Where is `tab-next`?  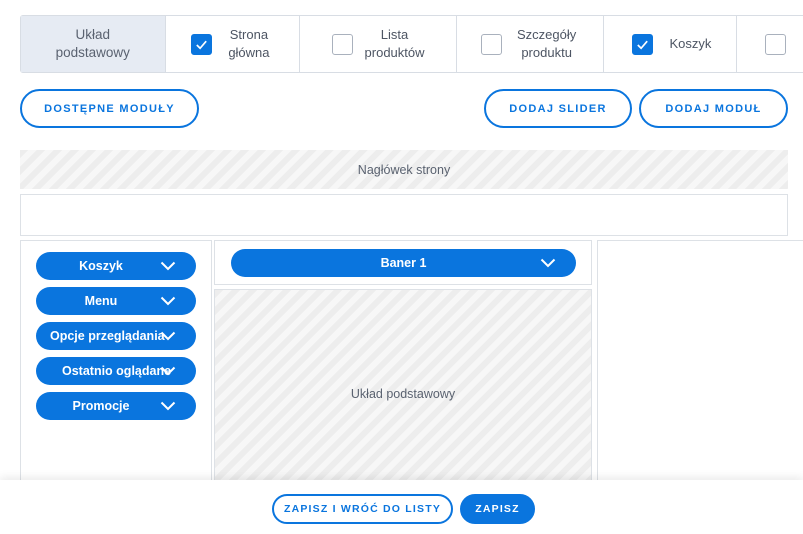 tab-next is located at coordinates (770, 44).